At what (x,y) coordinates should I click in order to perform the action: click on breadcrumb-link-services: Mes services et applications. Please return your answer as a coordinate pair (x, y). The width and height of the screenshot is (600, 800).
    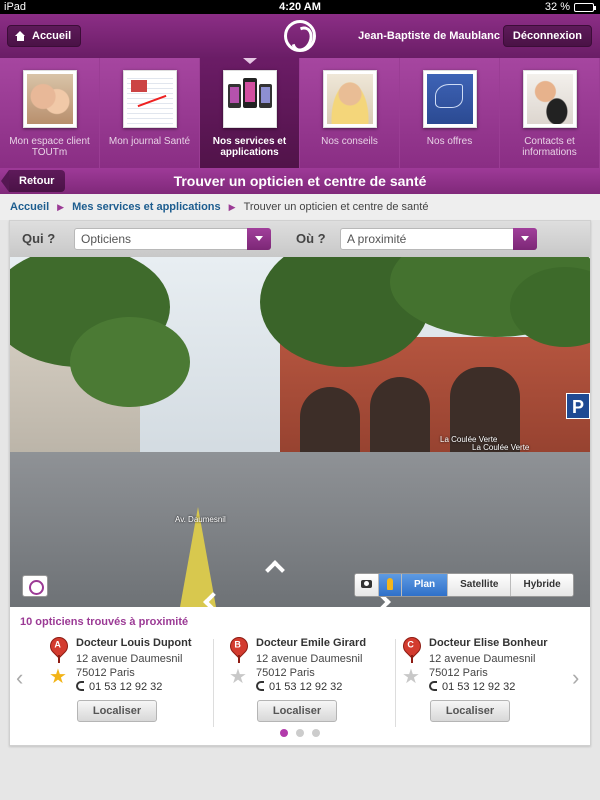
    Looking at the image, I should click on (146, 207).